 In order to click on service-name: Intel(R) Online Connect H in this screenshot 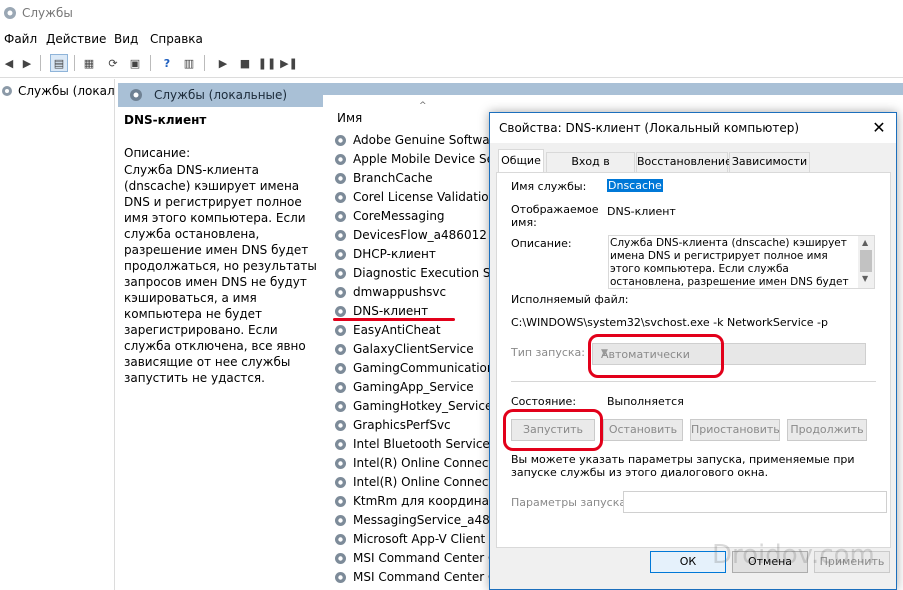, I will do `click(430, 482)`.